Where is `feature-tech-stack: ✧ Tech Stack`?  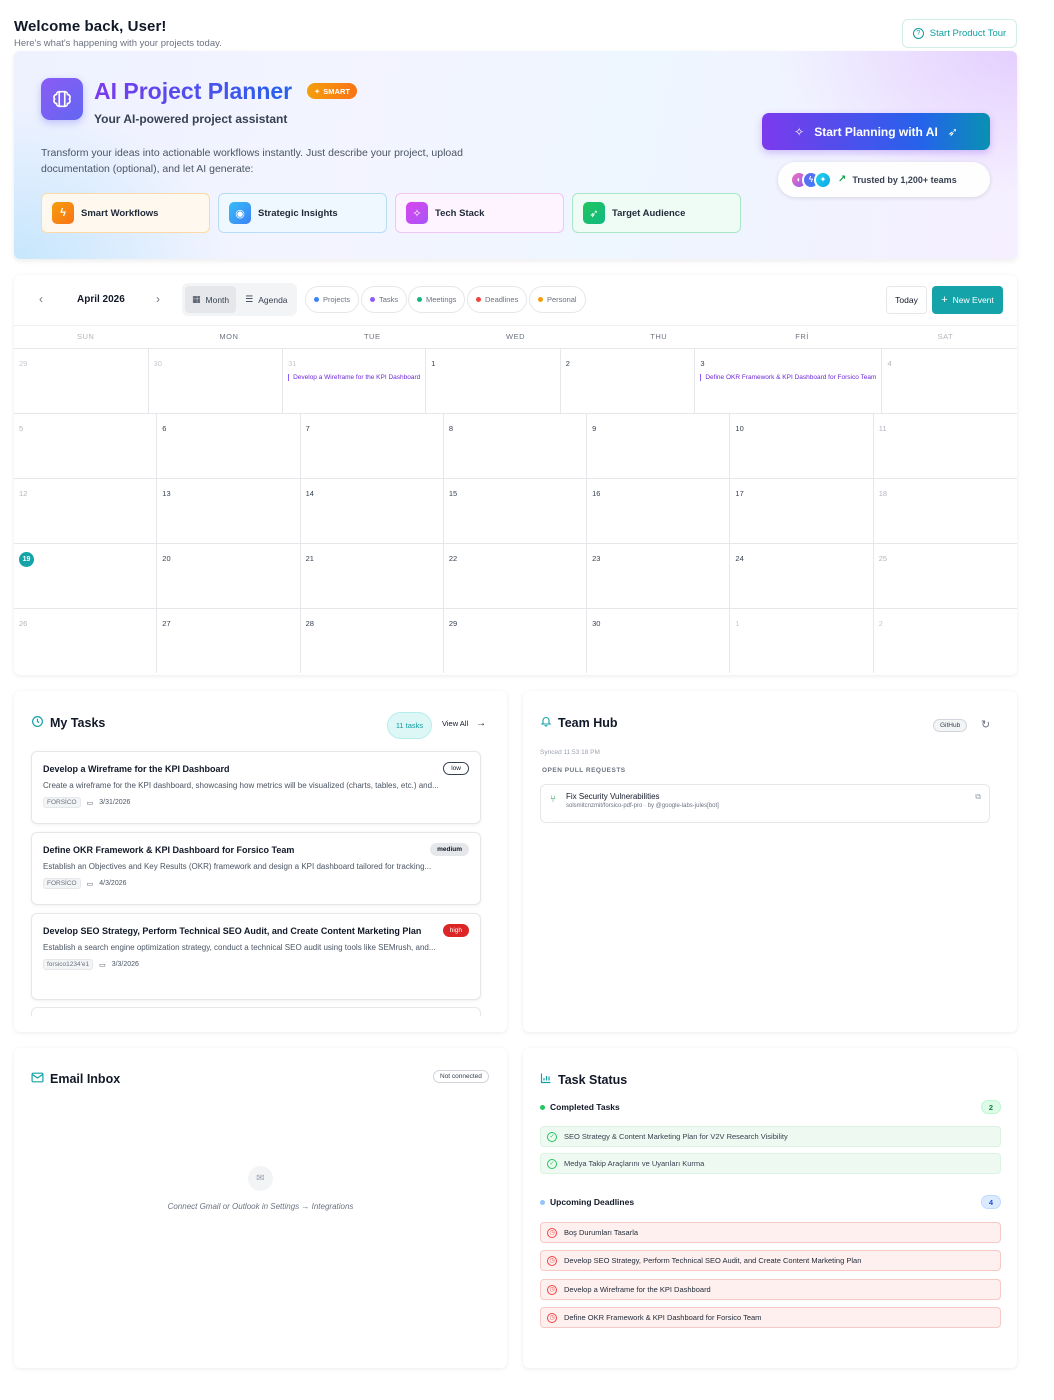
feature-tech-stack: ✧ Tech Stack is located at coordinates (479, 213).